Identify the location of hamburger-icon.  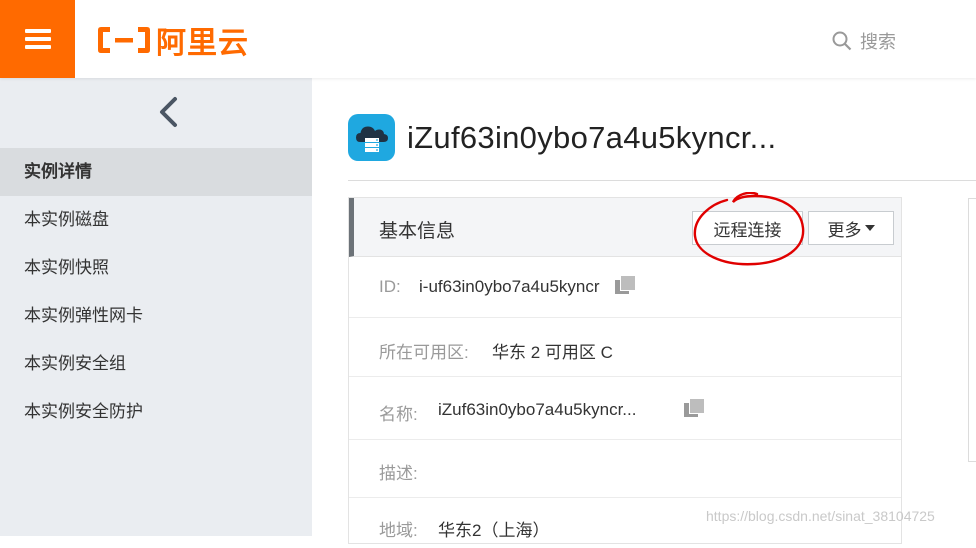
(37, 39).